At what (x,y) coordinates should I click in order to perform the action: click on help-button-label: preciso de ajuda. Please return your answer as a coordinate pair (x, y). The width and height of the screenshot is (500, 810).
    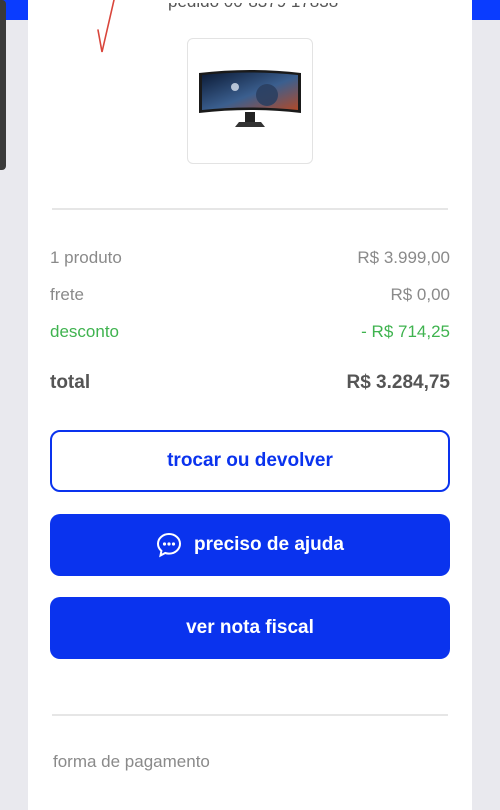
    Looking at the image, I should click on (269, 544).